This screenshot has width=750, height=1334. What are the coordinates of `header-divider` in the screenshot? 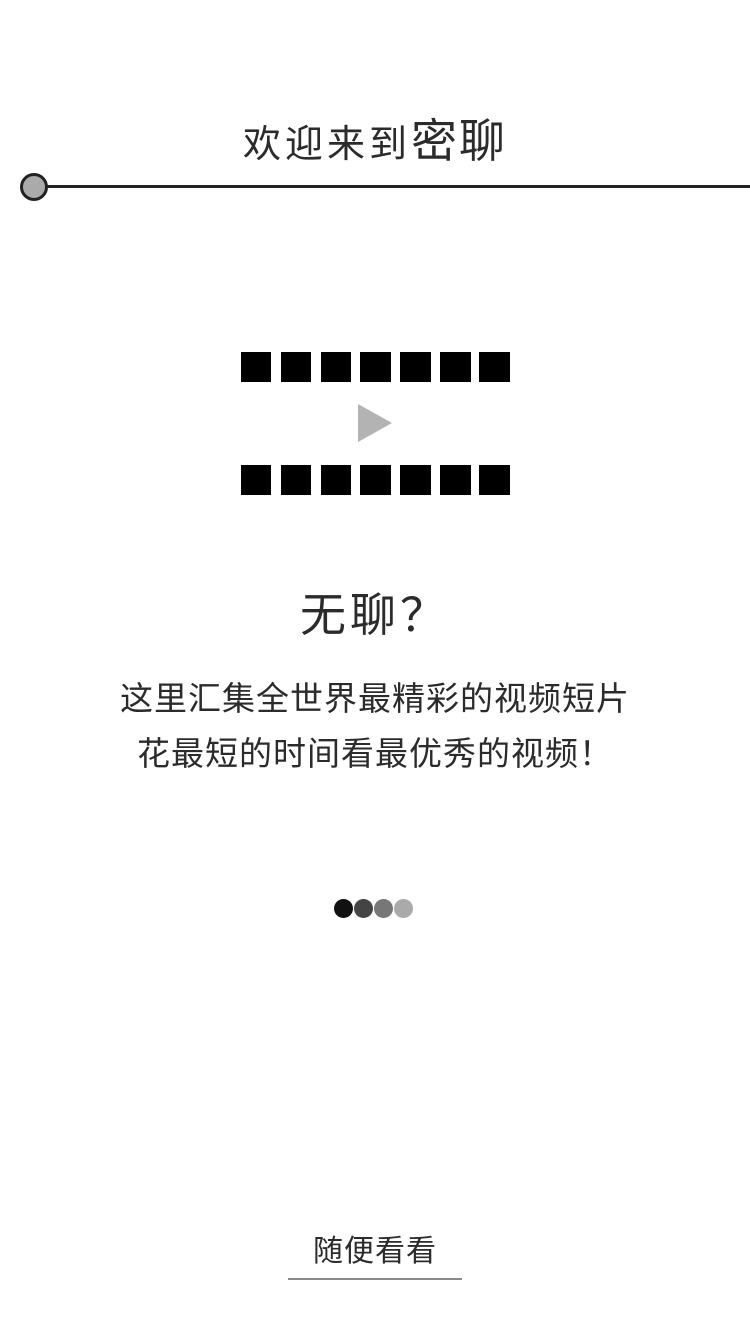 It's located at (393, 186).